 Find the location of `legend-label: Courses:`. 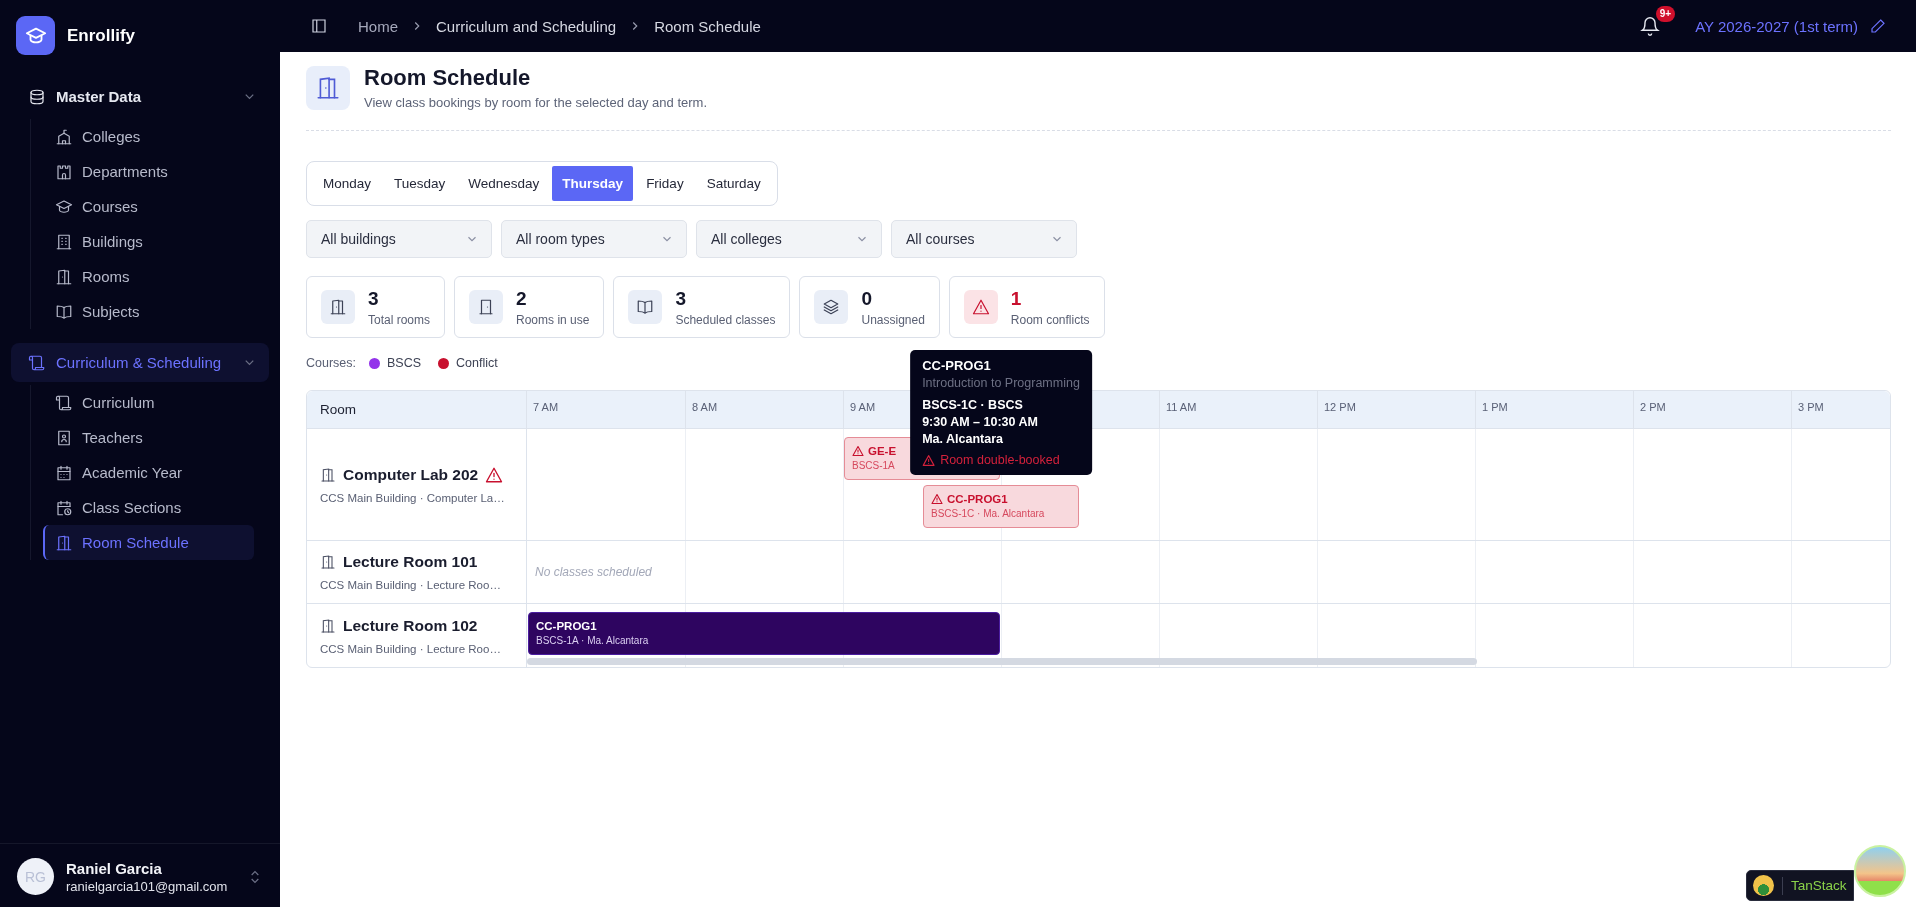

legend-label: Courses: is located at coordinates (331, 363).